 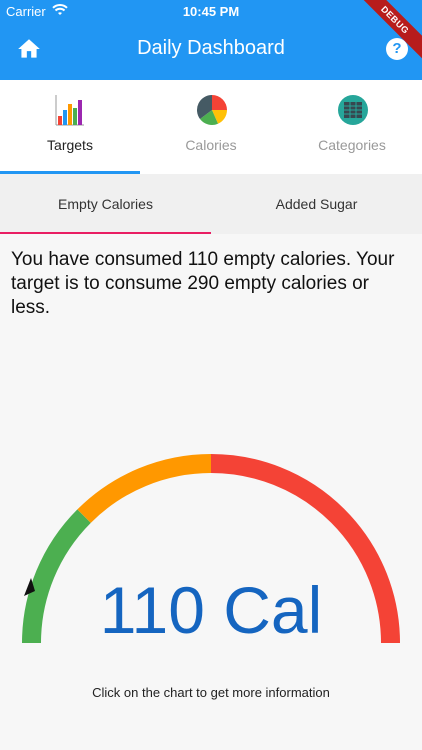 I want to click on pie-chart-icon, so click(x=212, y=110).